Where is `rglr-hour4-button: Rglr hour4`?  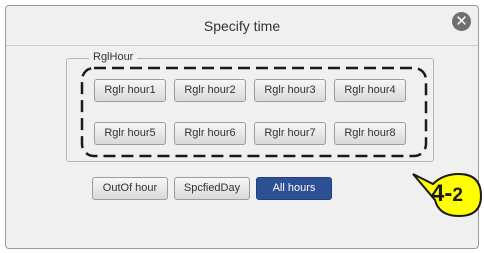
rglr-hour4-button: Rglr hour4 is located at coordinates (370, 90).